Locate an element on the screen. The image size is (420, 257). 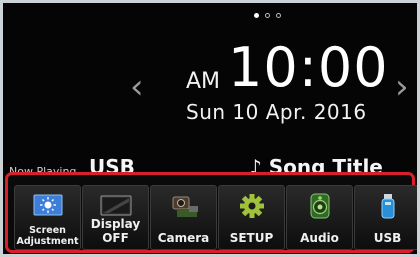
display-off-button: Display OFF is located at coordinates (115, 217).